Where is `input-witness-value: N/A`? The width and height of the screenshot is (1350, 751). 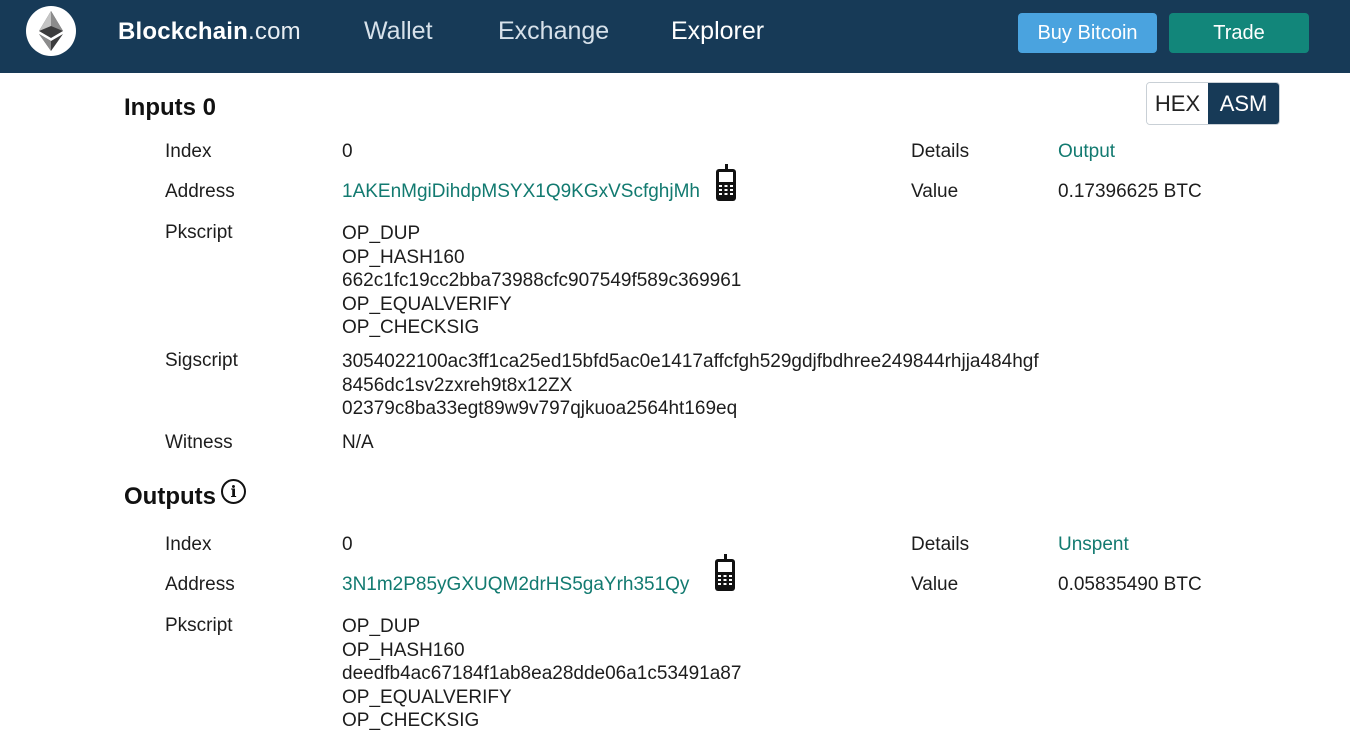
input-witness-value: N/A is located at coordinates (358, 442).